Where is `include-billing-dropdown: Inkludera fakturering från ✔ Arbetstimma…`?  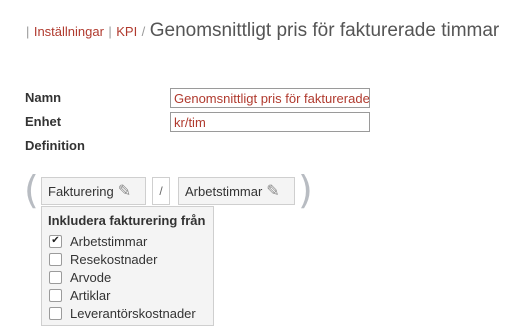 include-billing-dropdown: Inkludera fakturering från ✔ Arbetstimma… is located at coordinates (127, 266).